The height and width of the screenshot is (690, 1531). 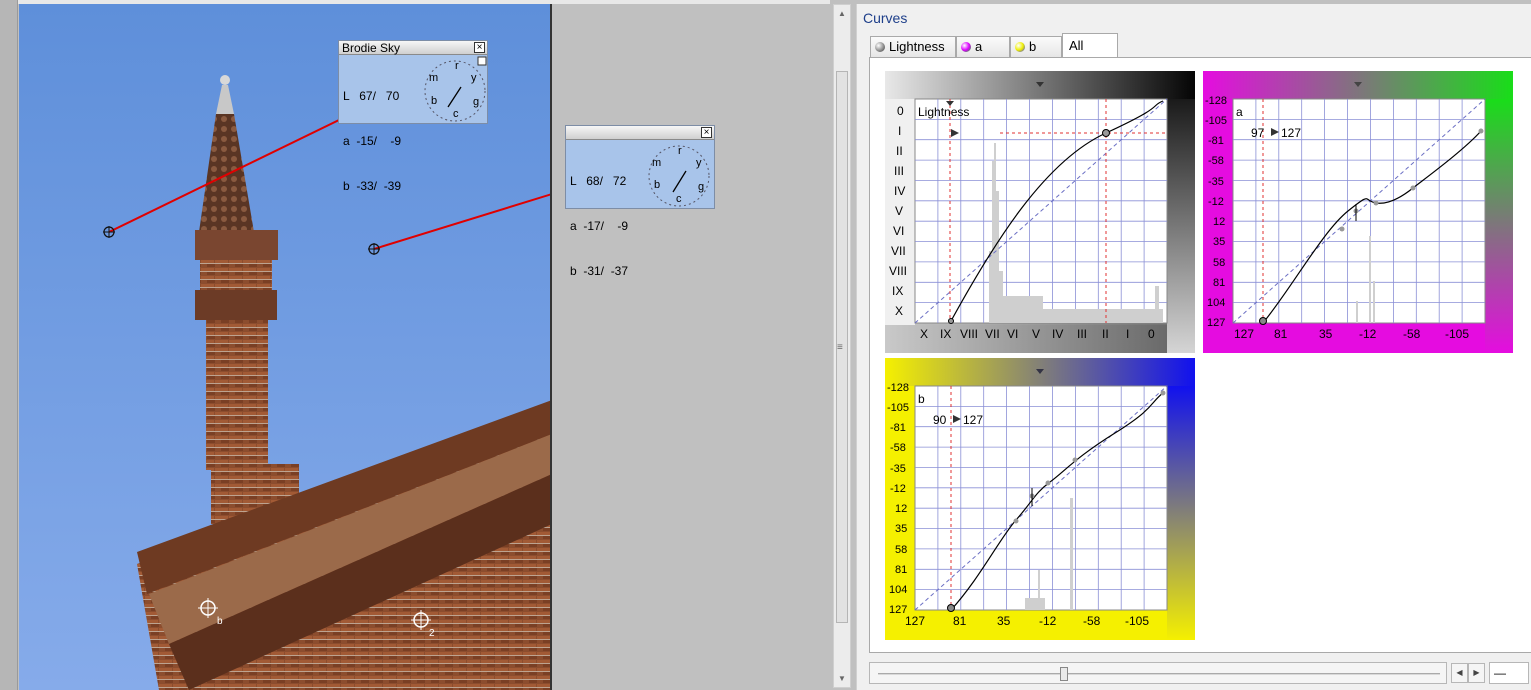 I want to click on sampler-title: Brodie Sky, so click(x=413, y=48).